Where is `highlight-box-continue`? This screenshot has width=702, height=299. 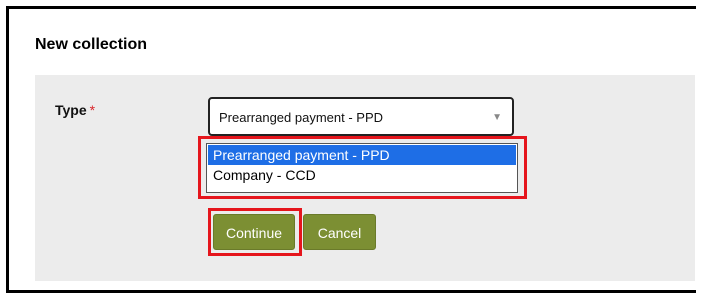
highlight-box-continue is located at coordinates (255, 232).